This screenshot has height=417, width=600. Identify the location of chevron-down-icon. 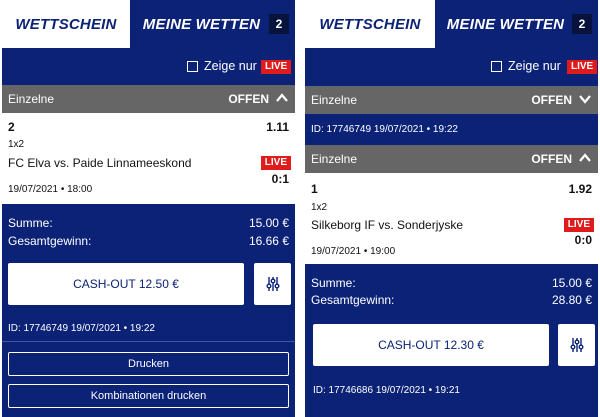
(585, 99).